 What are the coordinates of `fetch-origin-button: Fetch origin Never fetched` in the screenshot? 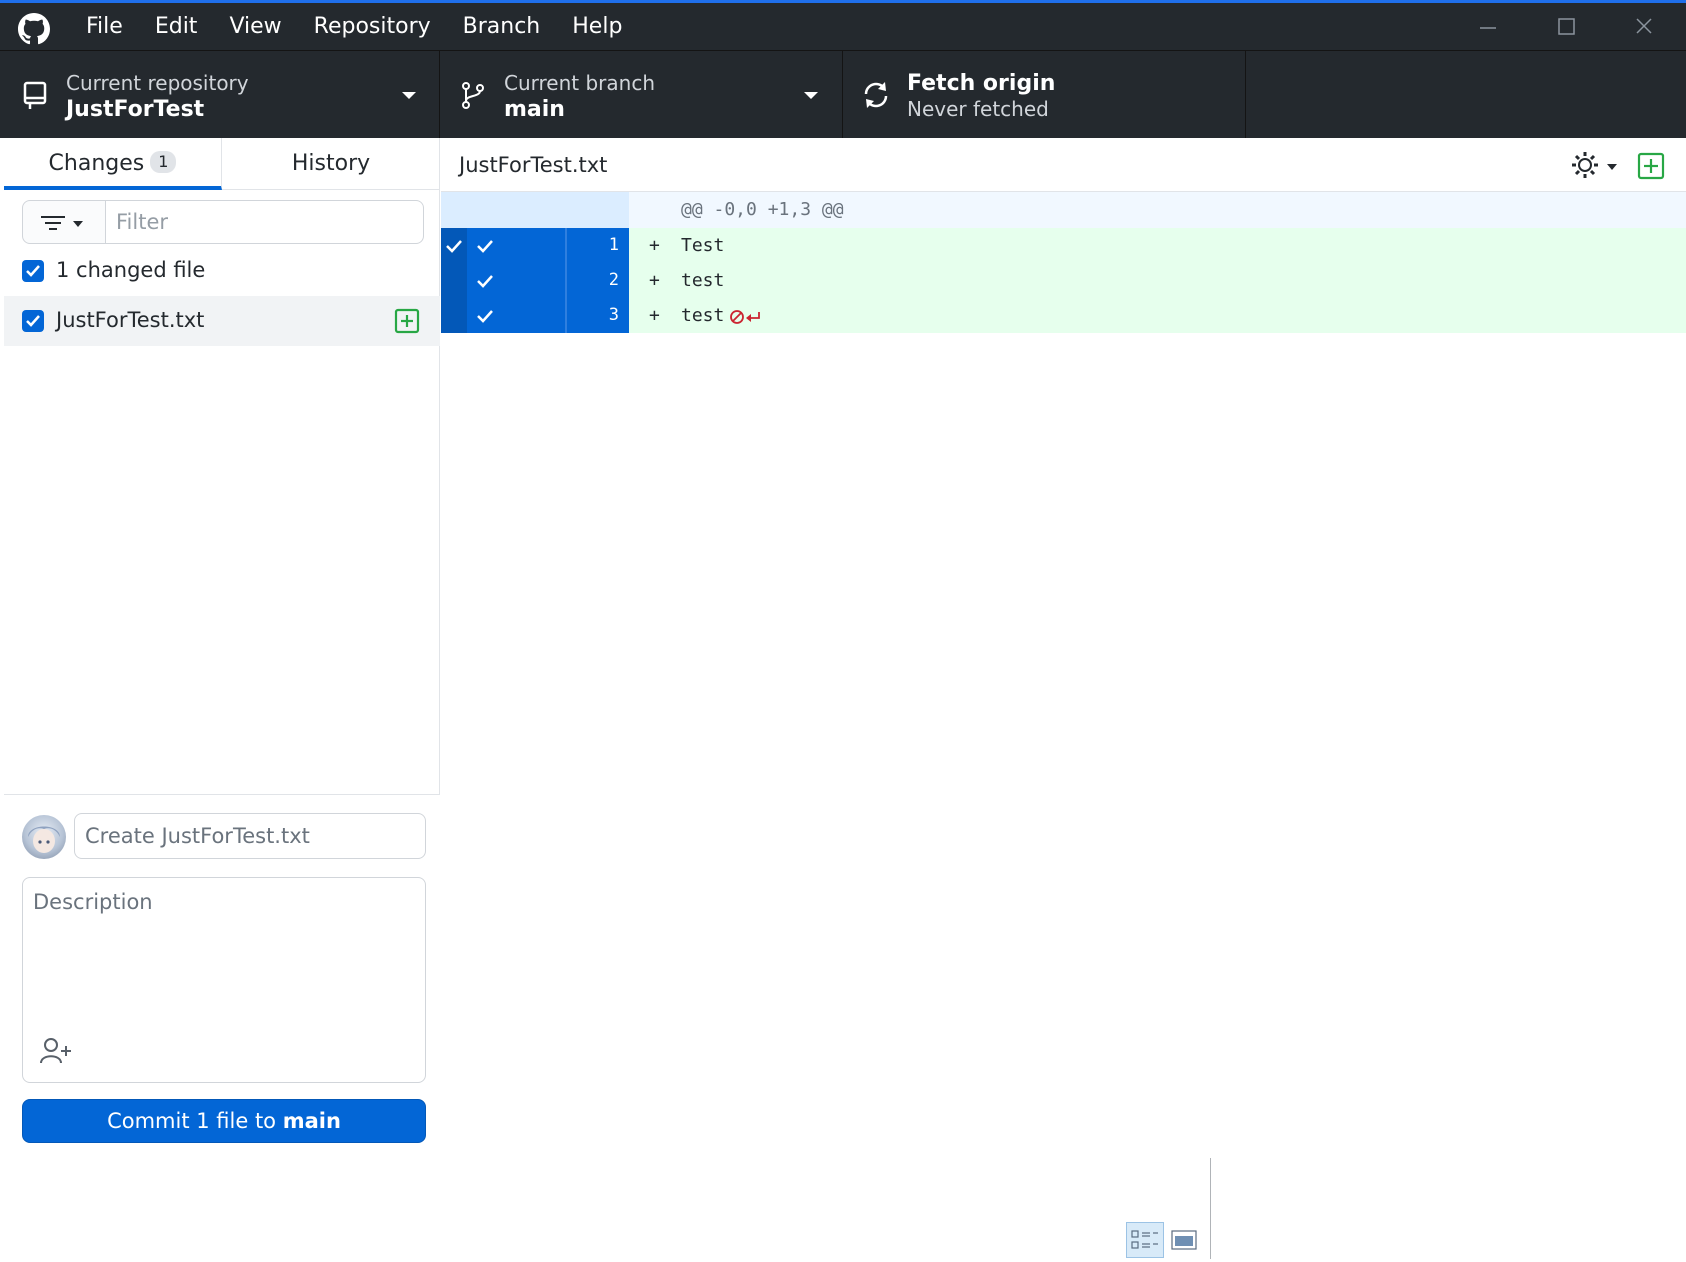 It's located at (1044, 95).